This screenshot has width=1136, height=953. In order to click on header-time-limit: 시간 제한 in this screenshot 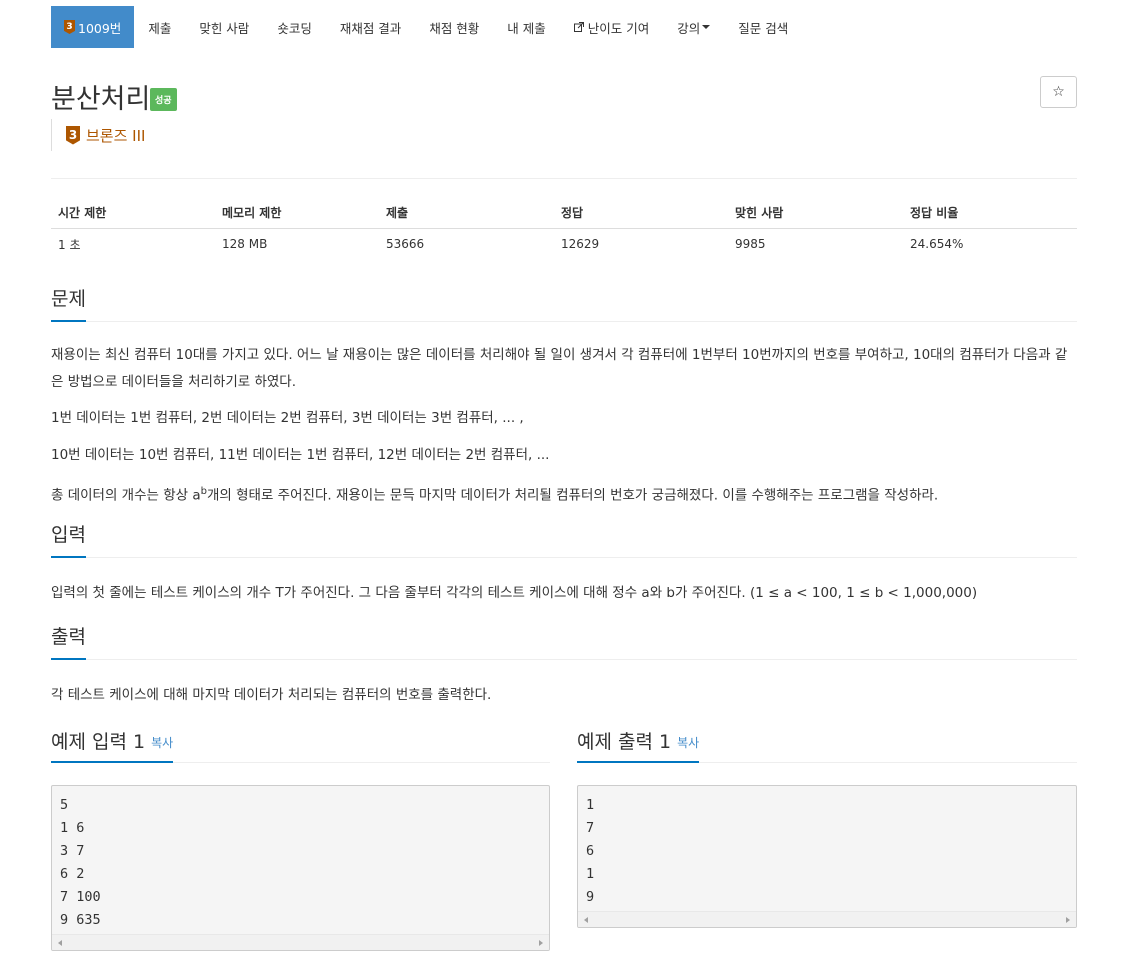, I will do `click(133, 213)`.